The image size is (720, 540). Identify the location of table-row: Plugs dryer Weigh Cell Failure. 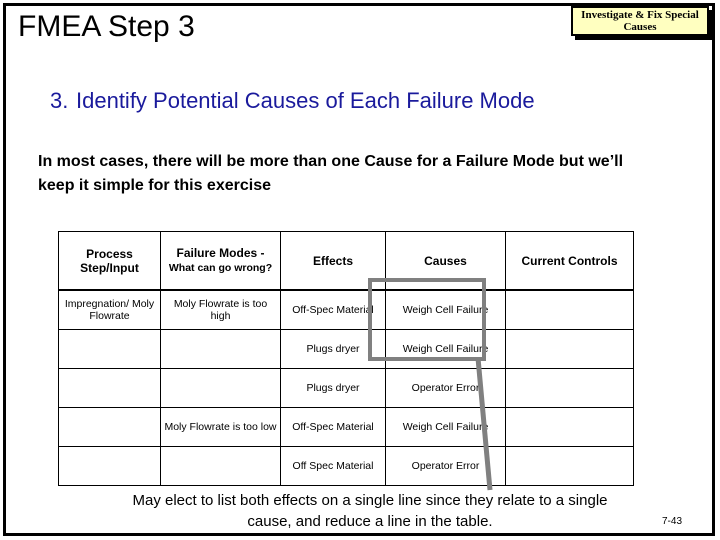
(346, 349).